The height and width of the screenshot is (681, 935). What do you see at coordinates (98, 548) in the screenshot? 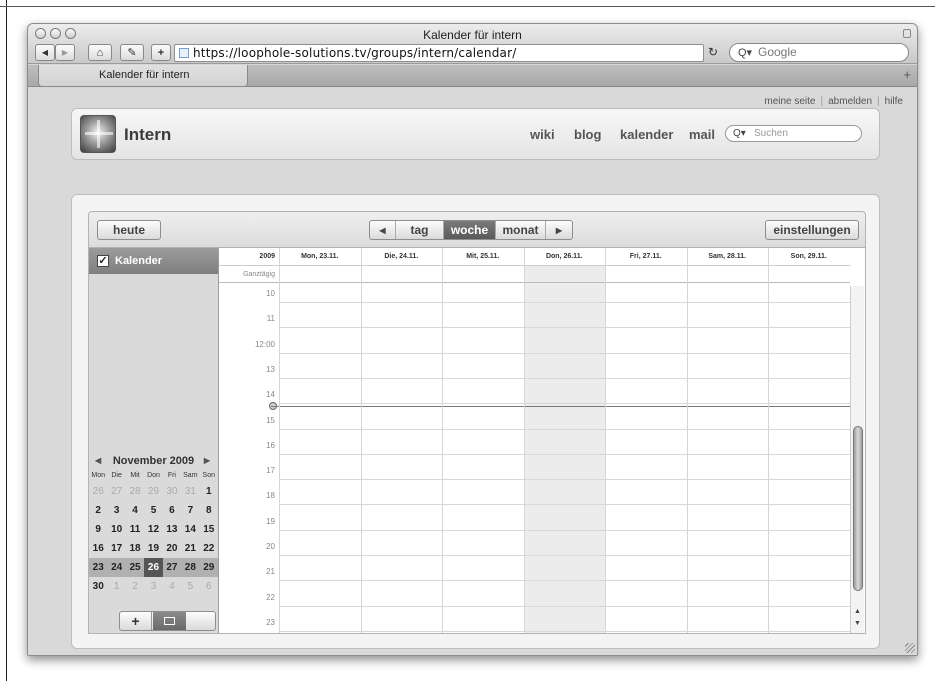
I see `mini-calendar-day: 16` at bounding box center [98, 548].